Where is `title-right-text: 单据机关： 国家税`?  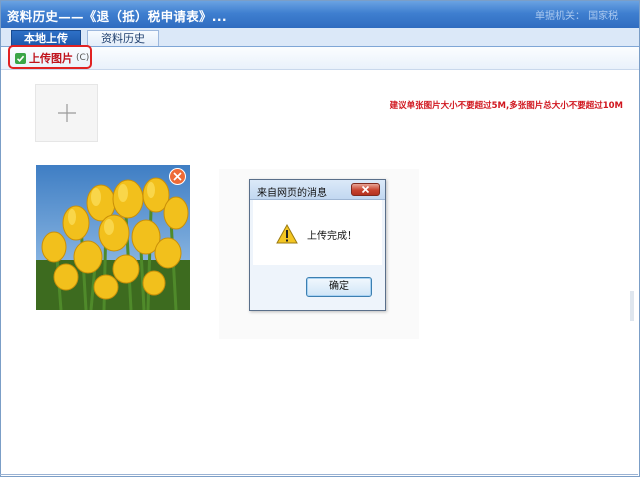
title-right-text: 单据机关： 国家税 is located at coordinates (577, 16).